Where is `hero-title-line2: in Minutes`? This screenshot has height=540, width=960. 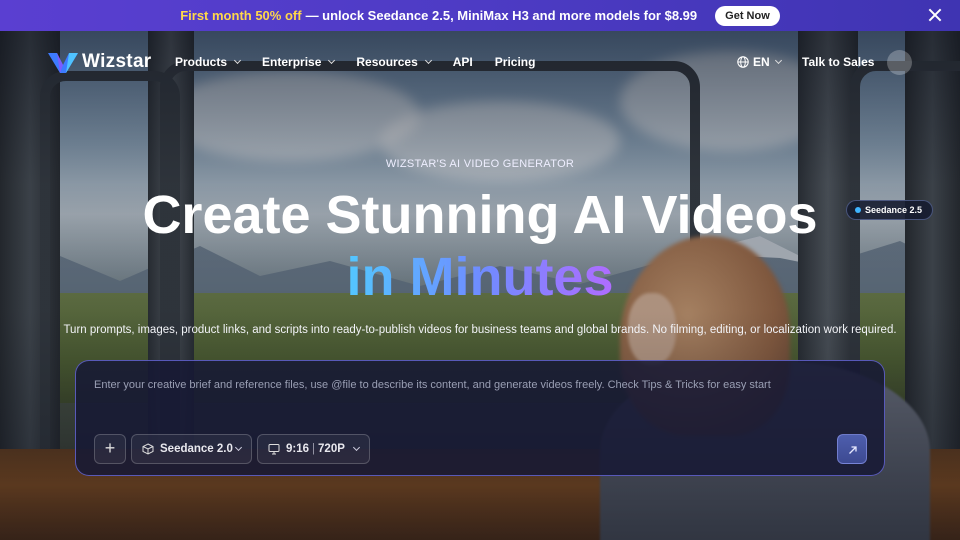
hero-title-line2: in Minutes is located at coordinates (480, 277).